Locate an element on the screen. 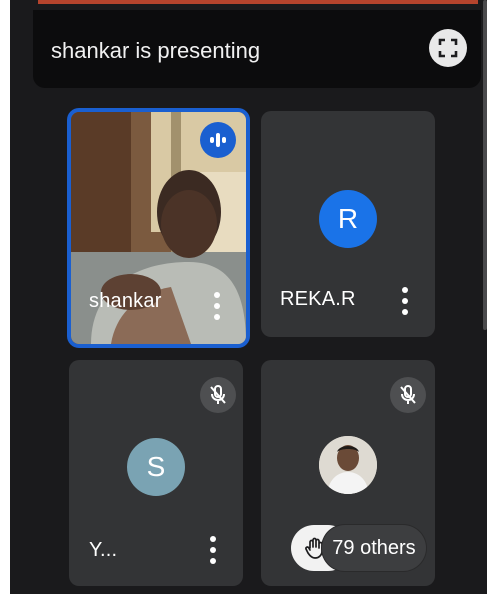 The width and height of the screenshot is (491, 594). avatar-photo is located at coordinates (348, 465).